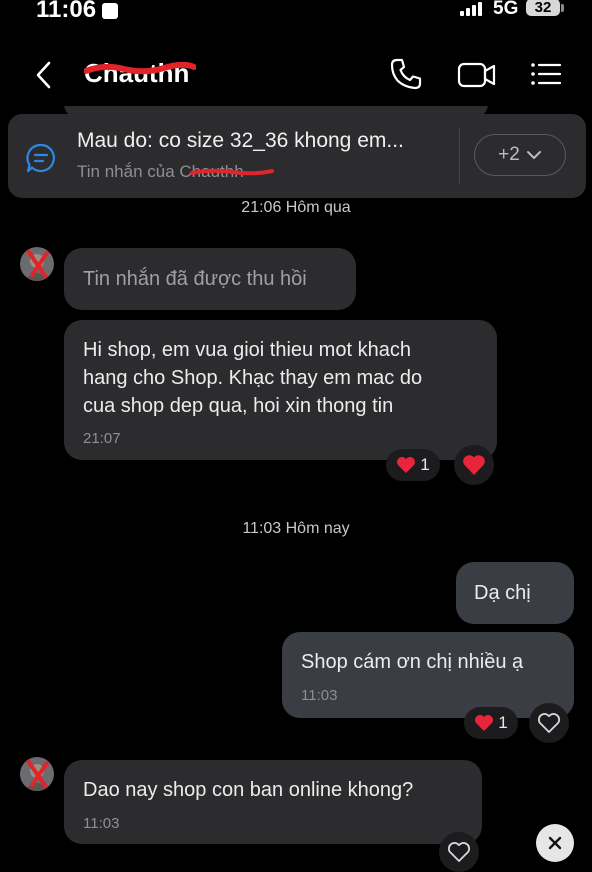  Describe the element at coordinates (428, 675) in the screenshot. I see `message-bubble-outgoing: Shop cám ơn chị nhiều ạ 11:03` at that location.